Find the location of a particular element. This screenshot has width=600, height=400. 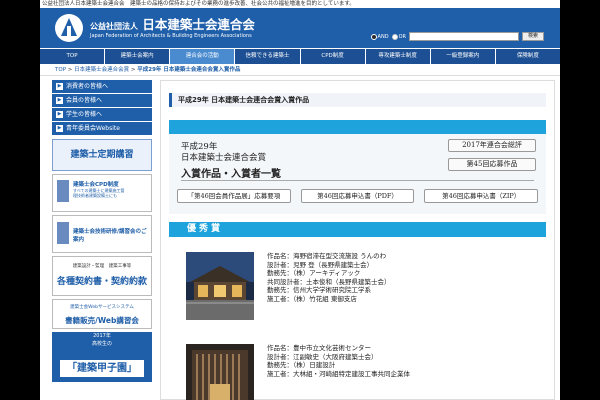

award-name: 日本建築士会連合会賞 is located at coordinates (224, 158).